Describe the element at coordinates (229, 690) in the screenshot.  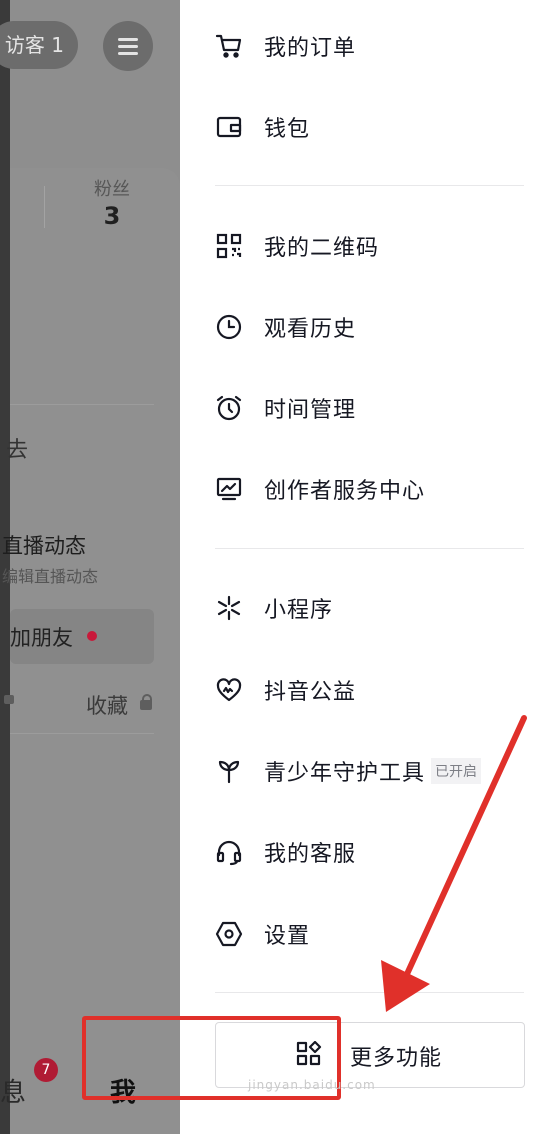
I see `charity-heart-icon` at that location.